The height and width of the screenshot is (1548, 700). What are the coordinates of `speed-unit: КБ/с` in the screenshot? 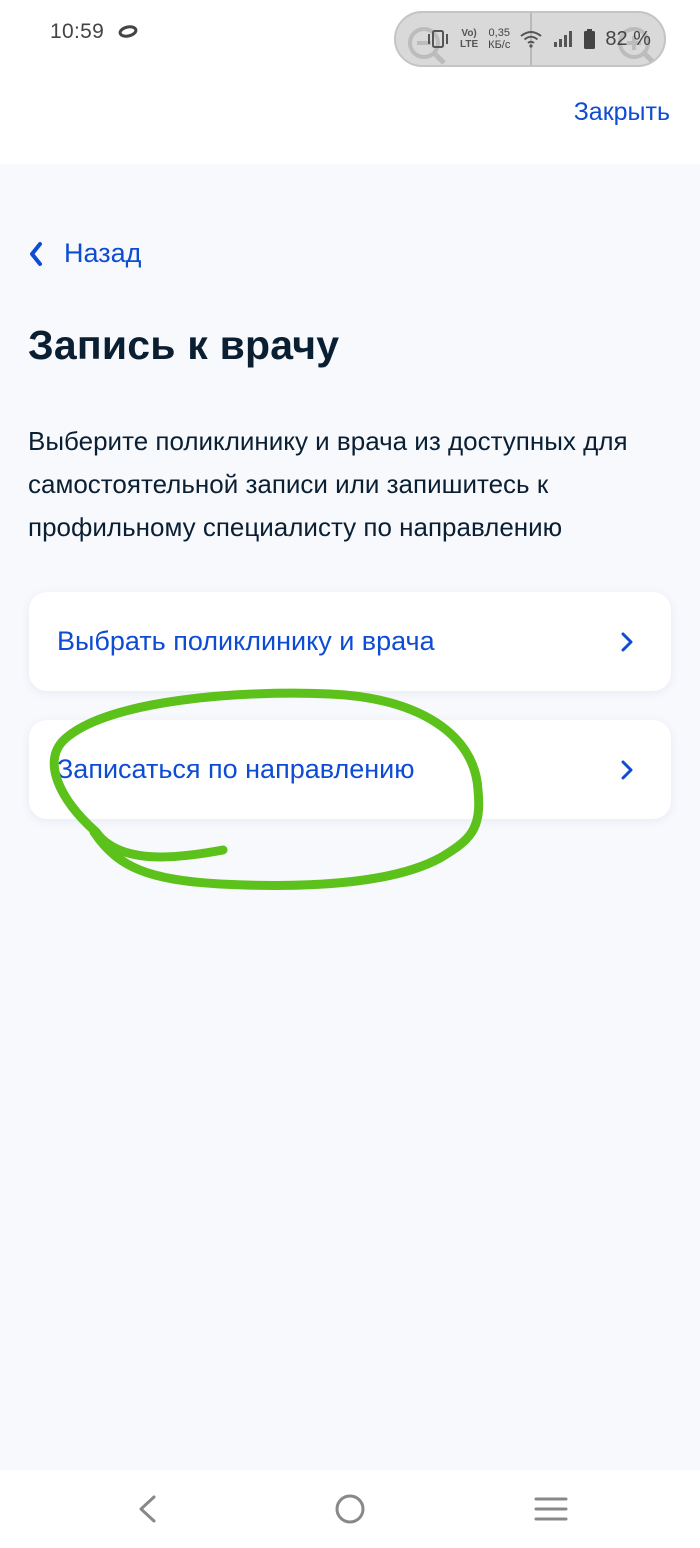 It's located at (499, 45).